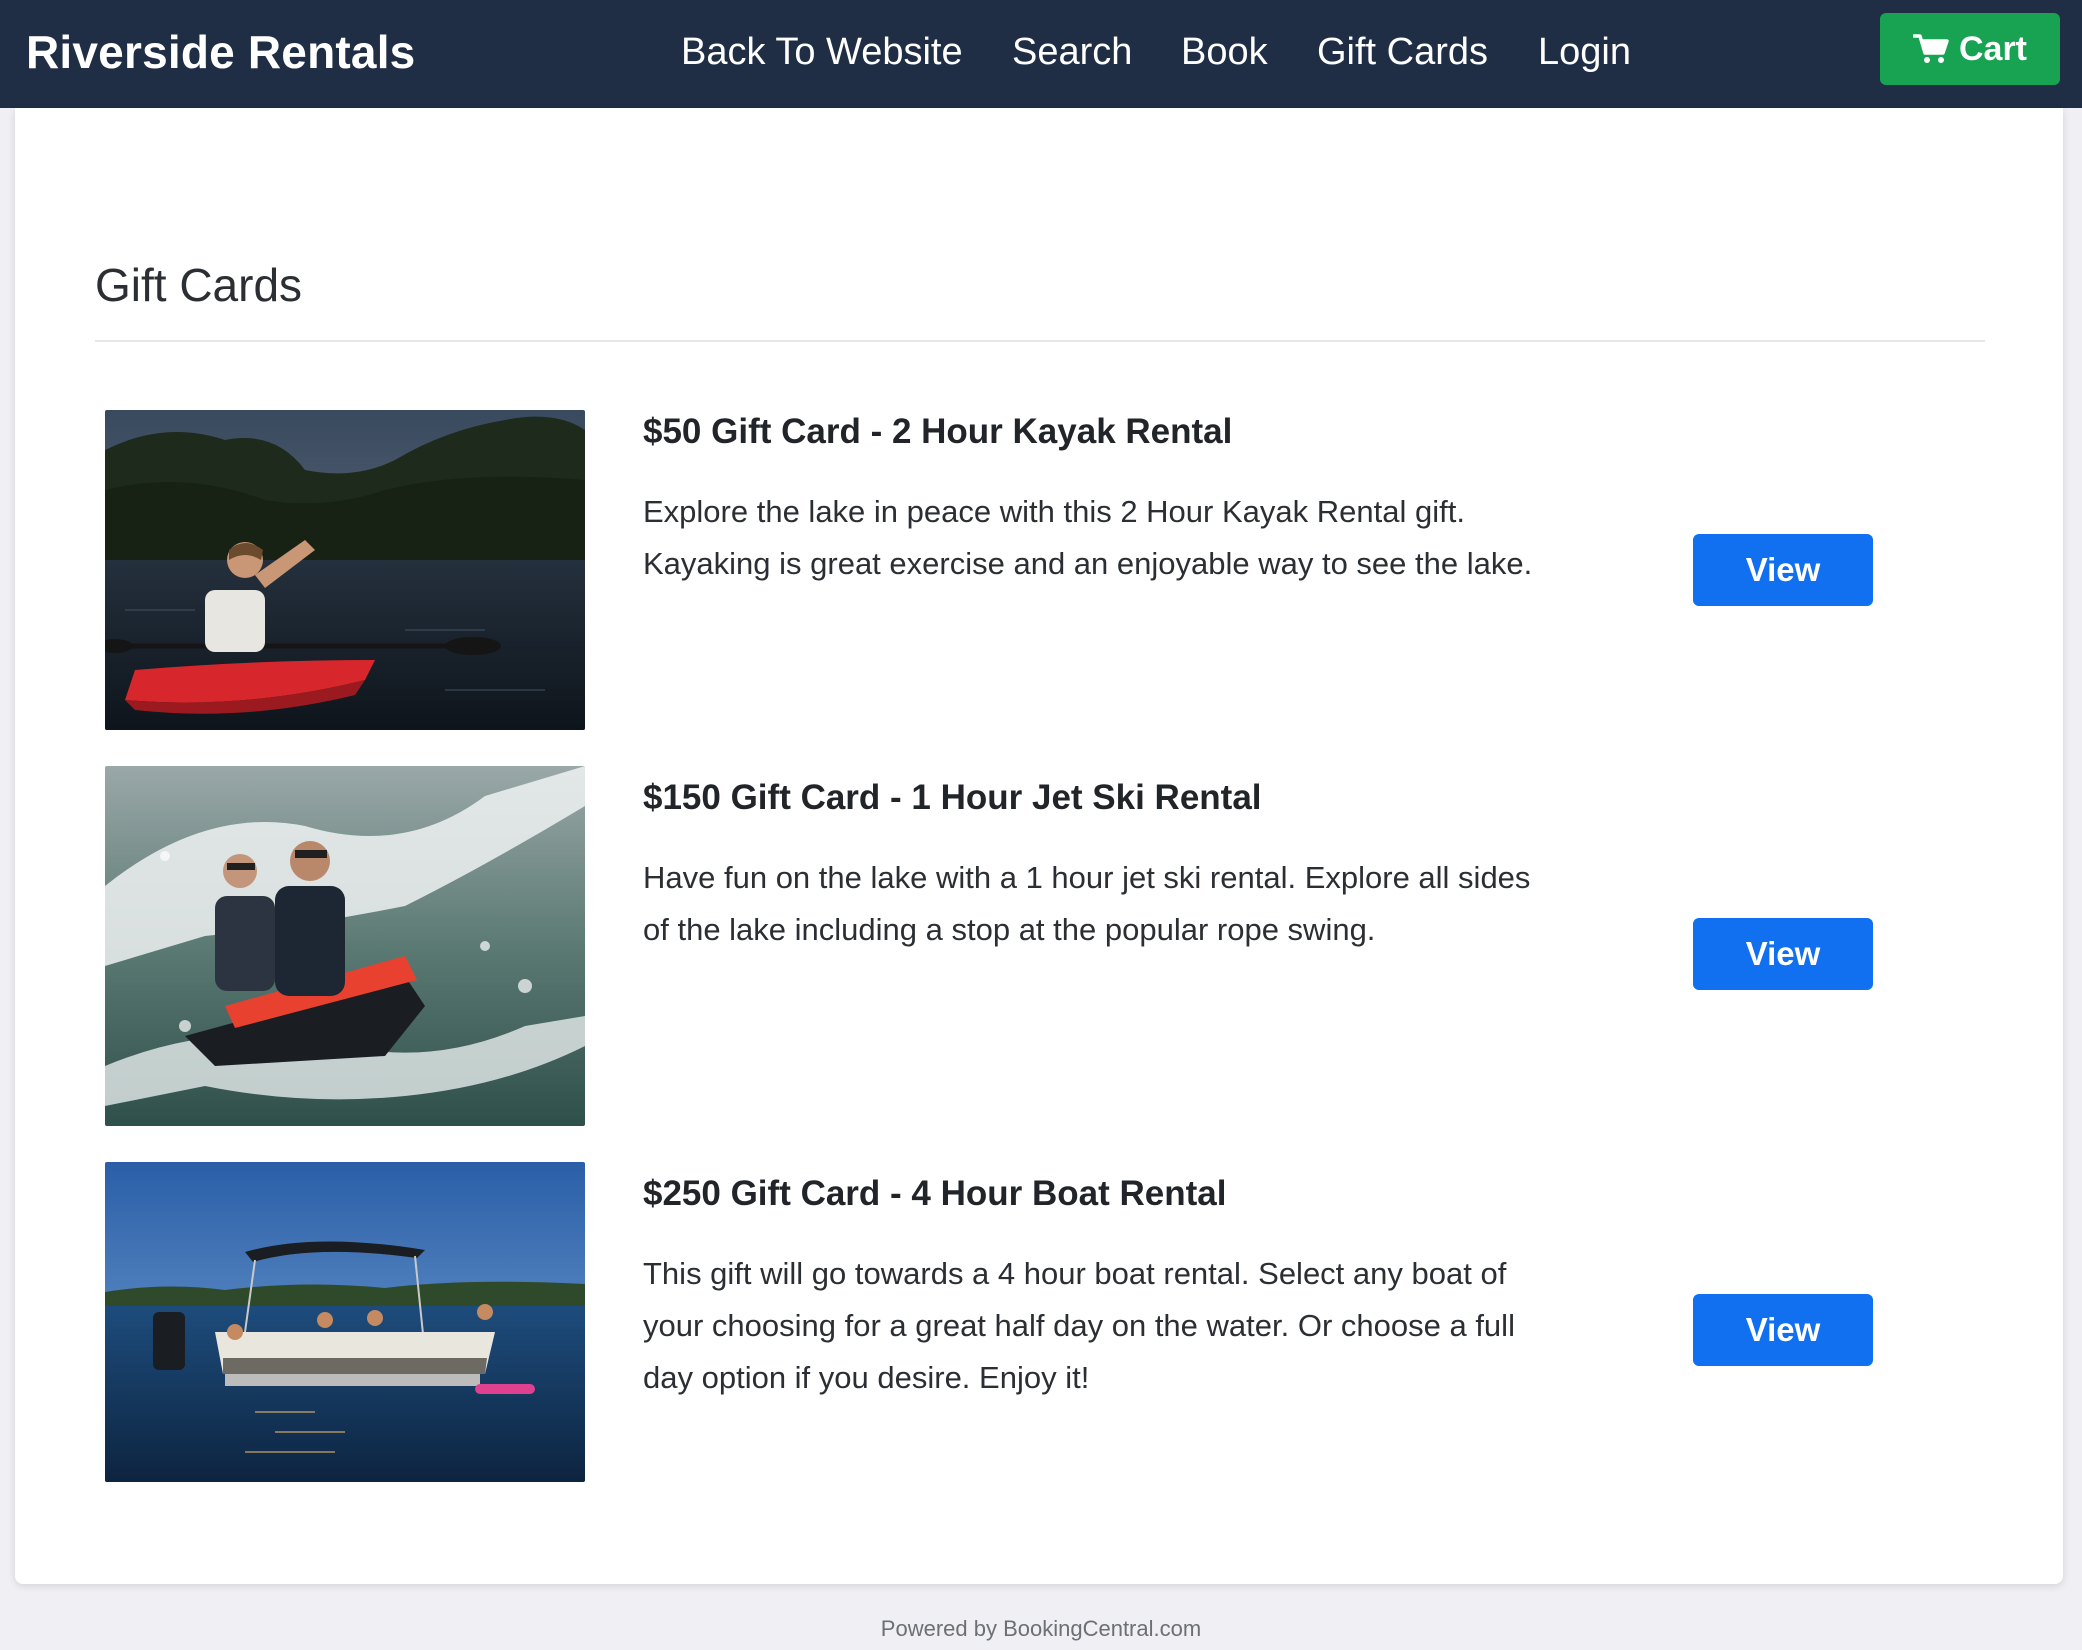  What do you see at coordinates (822, 52) in the screenshot?
I see `nav-back-to-website: Back To Website` at bounding box center [822, 52].